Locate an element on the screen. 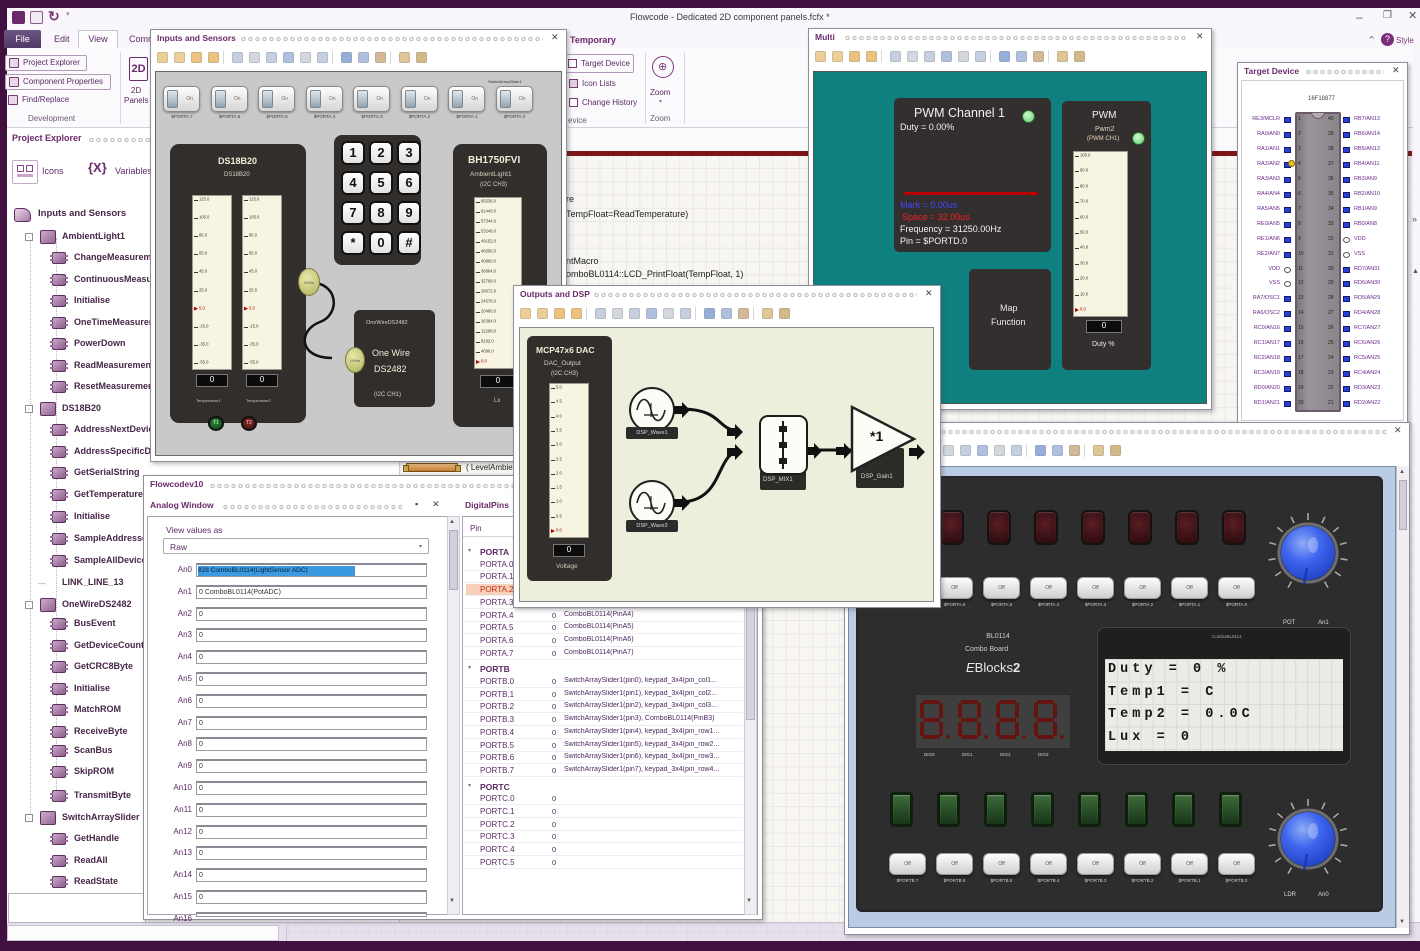 This screenshot has width=1420, height=951. svg-text: *1 is located at coordinates (876, 436).